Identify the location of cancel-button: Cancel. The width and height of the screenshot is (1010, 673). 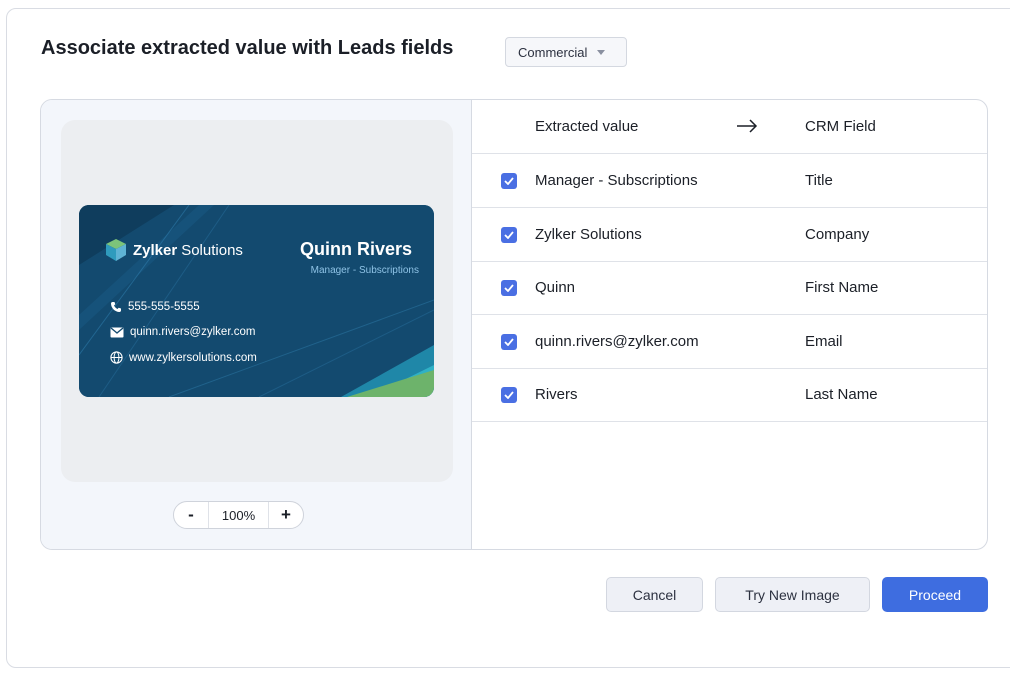
(654, 594).